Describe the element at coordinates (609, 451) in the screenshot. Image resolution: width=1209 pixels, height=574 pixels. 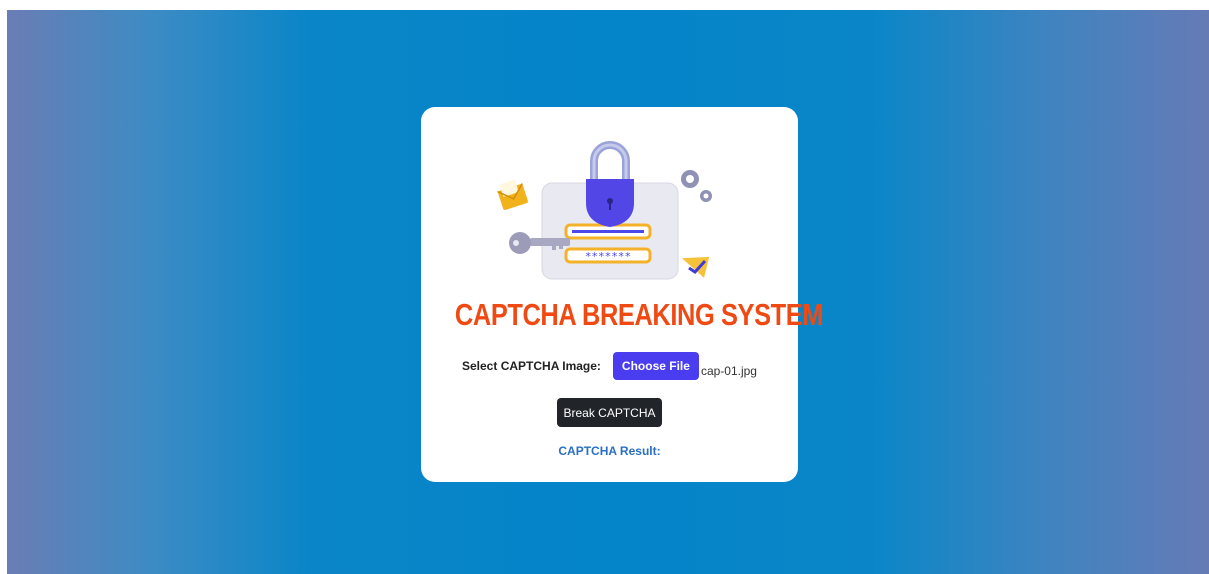
I see `captcha-result-label: CAPTCHA Result:` at that location.